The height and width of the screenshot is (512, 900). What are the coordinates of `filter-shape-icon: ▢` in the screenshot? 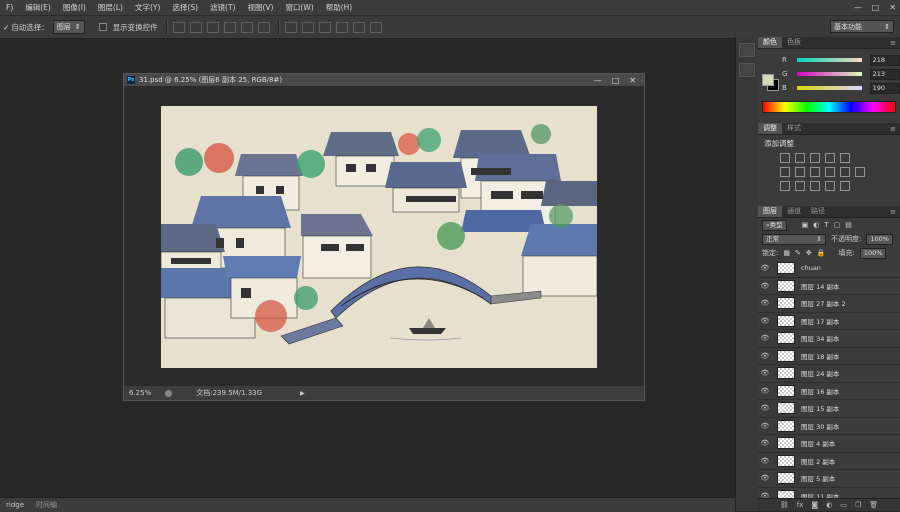 It's located at (837, 225).